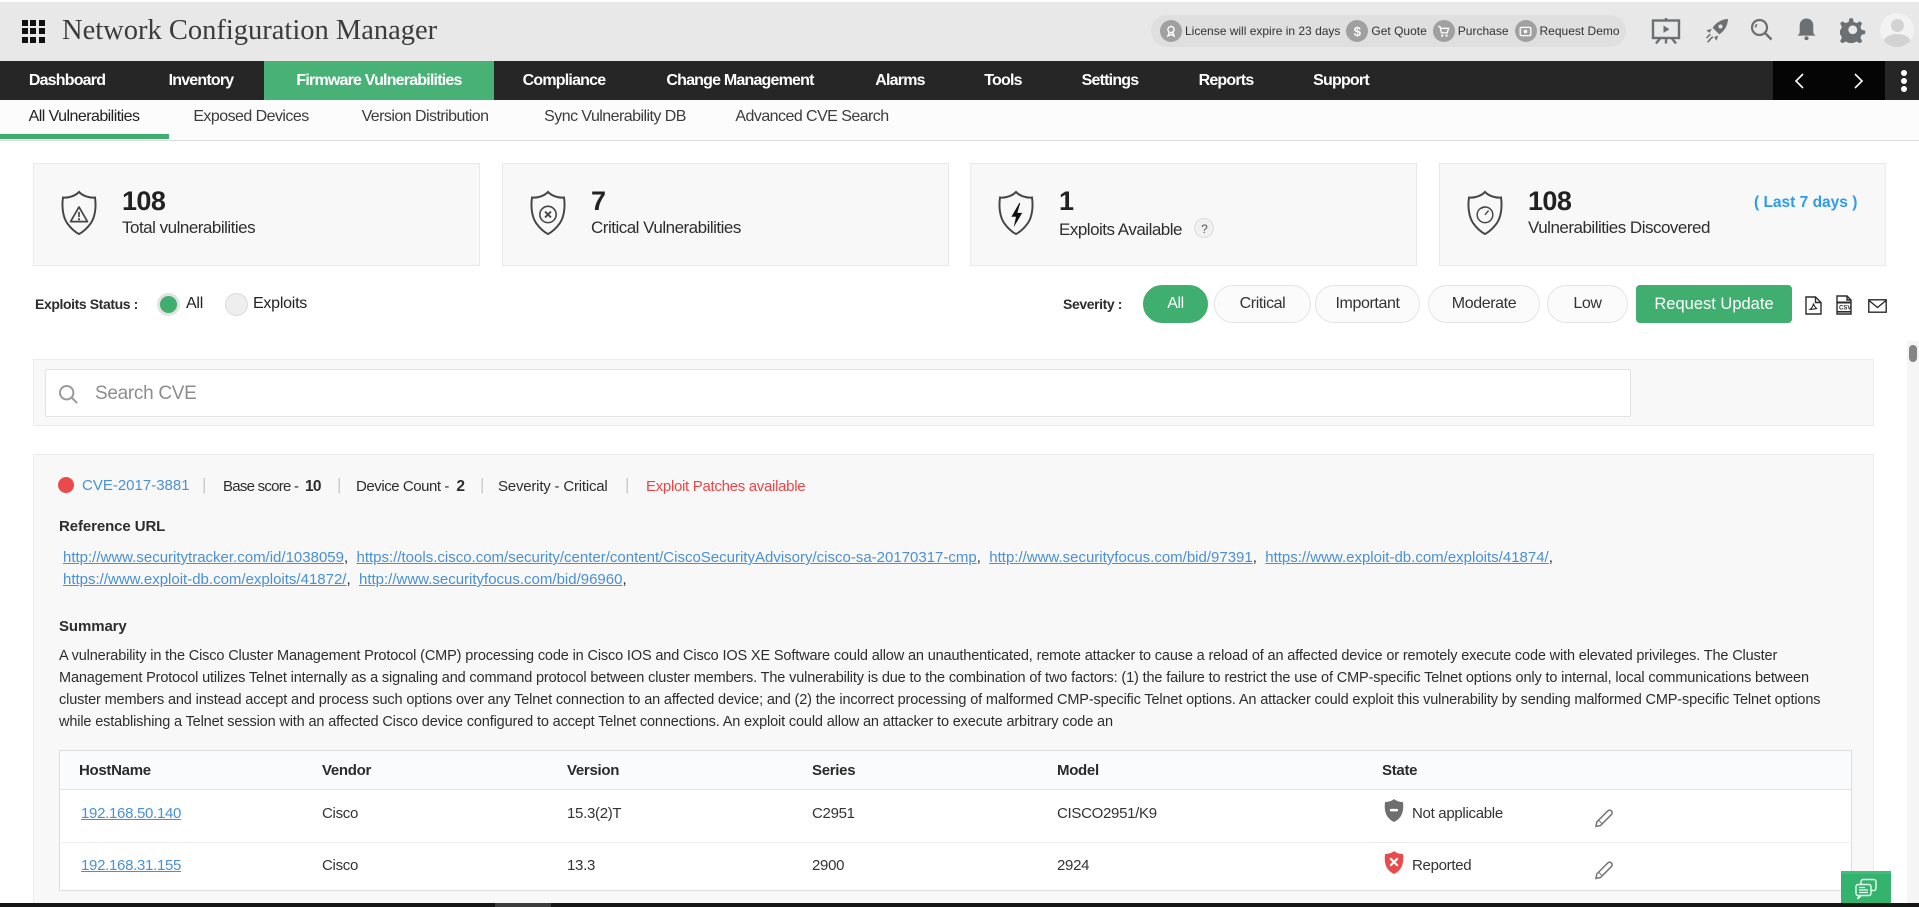 The width and height of the screenshot is (1919, 907). I want to click on svg-text: CSV, so click(1845, 309).